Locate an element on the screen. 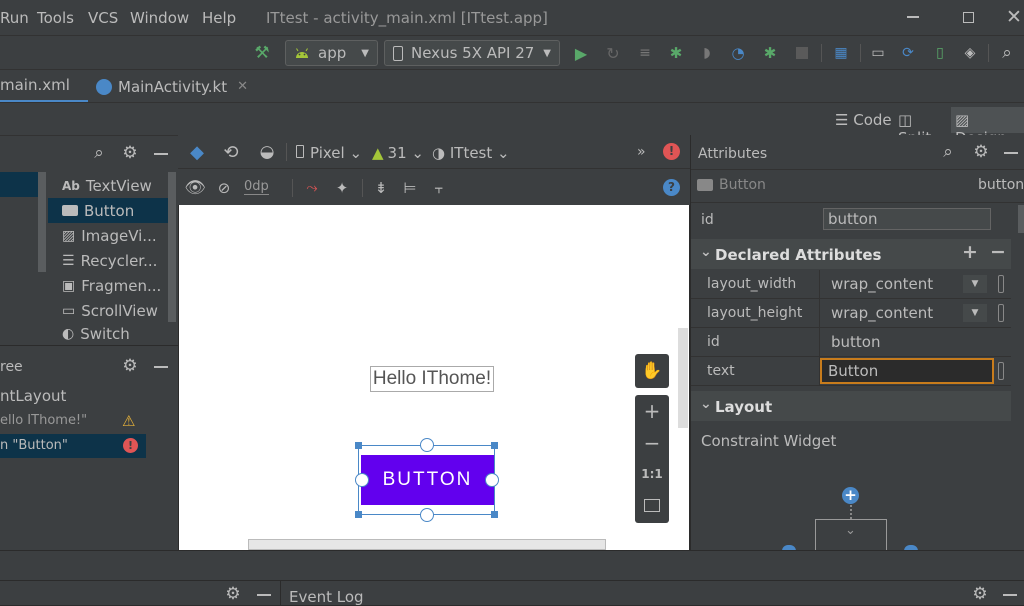 Image resolution: width=1024 pixels, height=606 pixels. constraint-anchor-right is located at coordinates (492, 480).